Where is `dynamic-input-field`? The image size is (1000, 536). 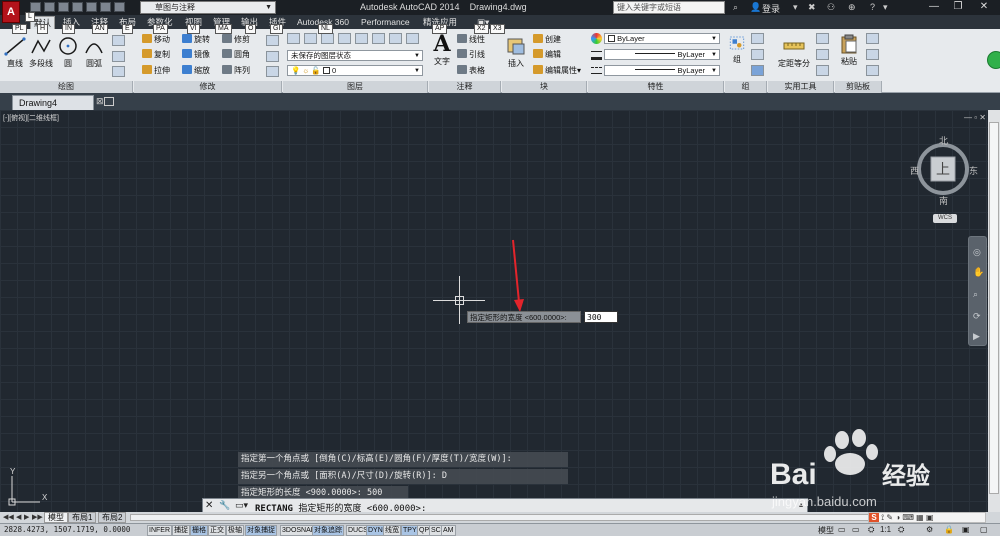
dynamic-input-field is located at coordinates (601, 317).